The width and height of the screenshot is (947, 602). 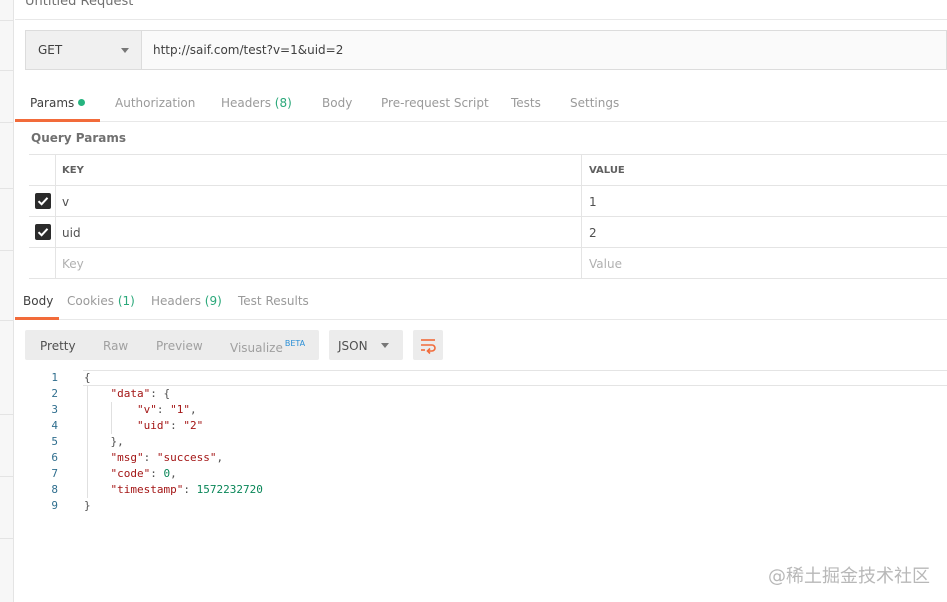 What do you see at coordinates (180, 409) in the screenshot?
I see `json-string: "1"` at bounding box center [180, 409].